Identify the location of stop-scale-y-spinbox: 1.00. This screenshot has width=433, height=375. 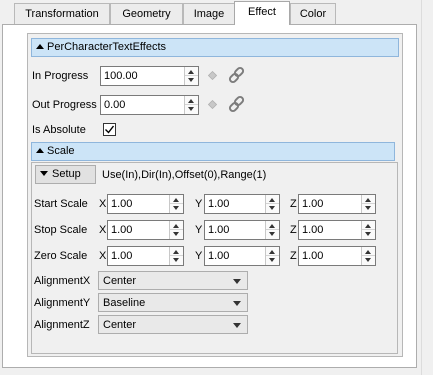
(242, 230).